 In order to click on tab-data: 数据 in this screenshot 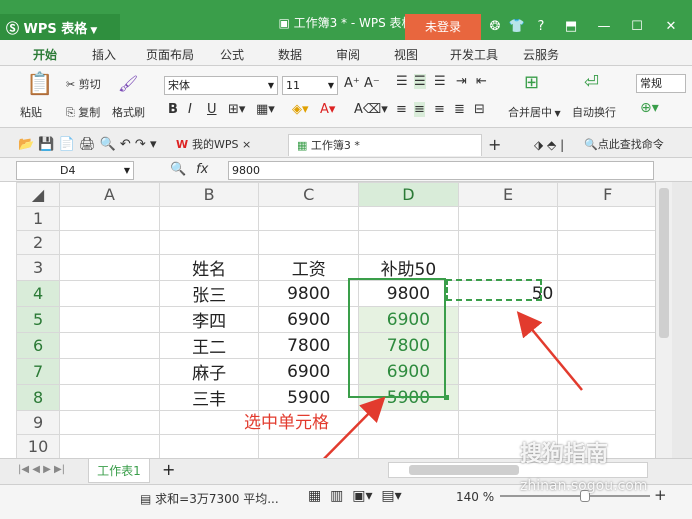, I will do `click(290, 56)`.